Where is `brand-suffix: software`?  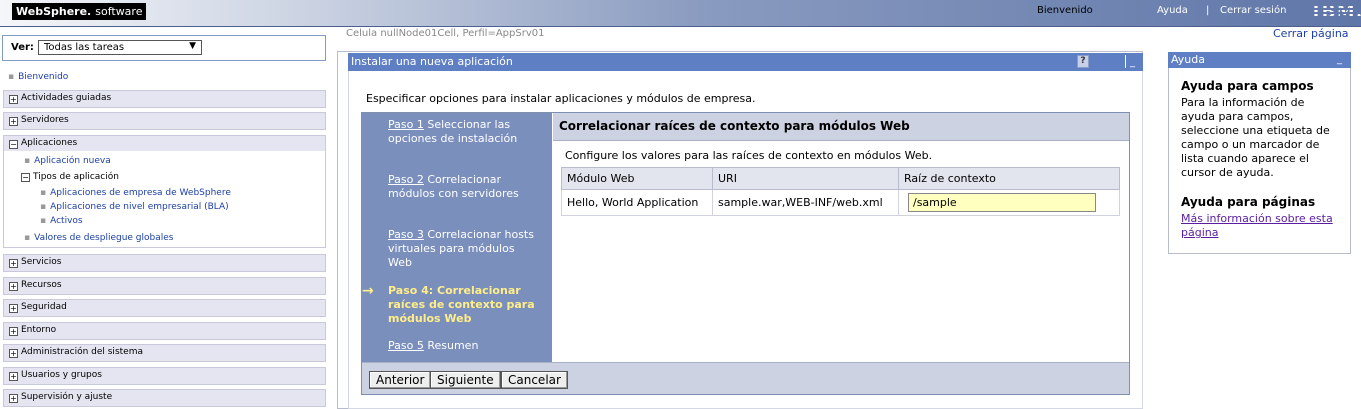 brand-suffix: software is located at coordinates (119, 11).